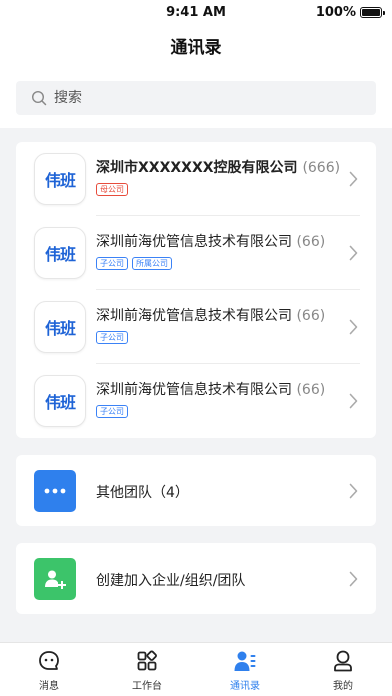 The image size is (392, 696). I want to click on search-input, so click(204, 98).